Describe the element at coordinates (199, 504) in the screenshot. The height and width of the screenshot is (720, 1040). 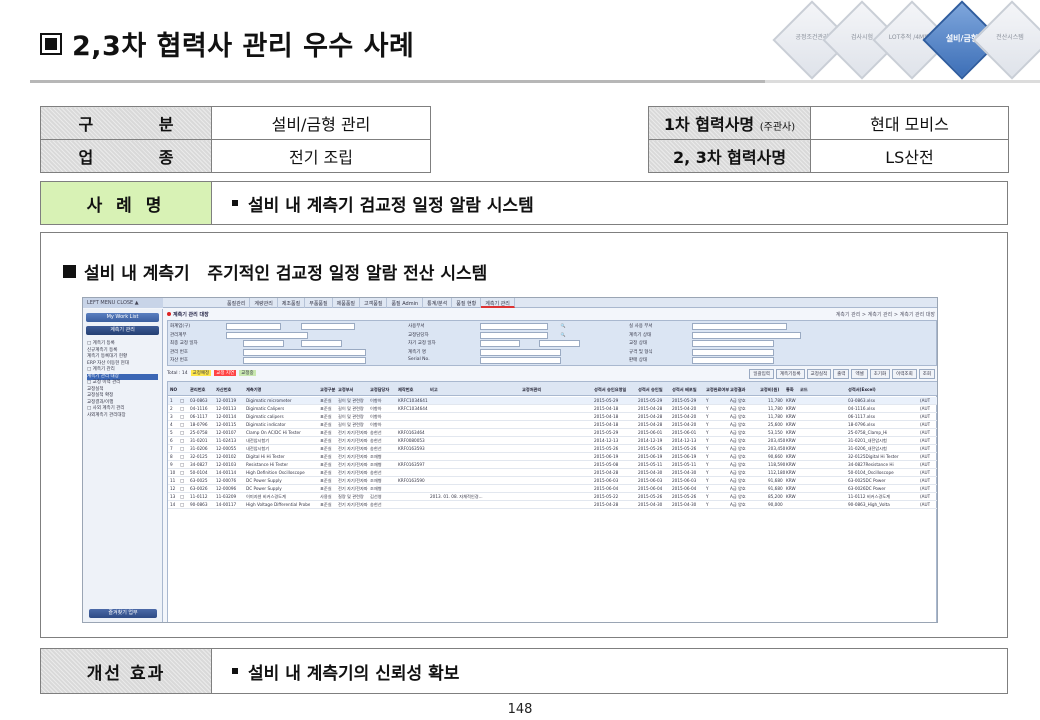
I see `table-cell: 90-0863` at that location.